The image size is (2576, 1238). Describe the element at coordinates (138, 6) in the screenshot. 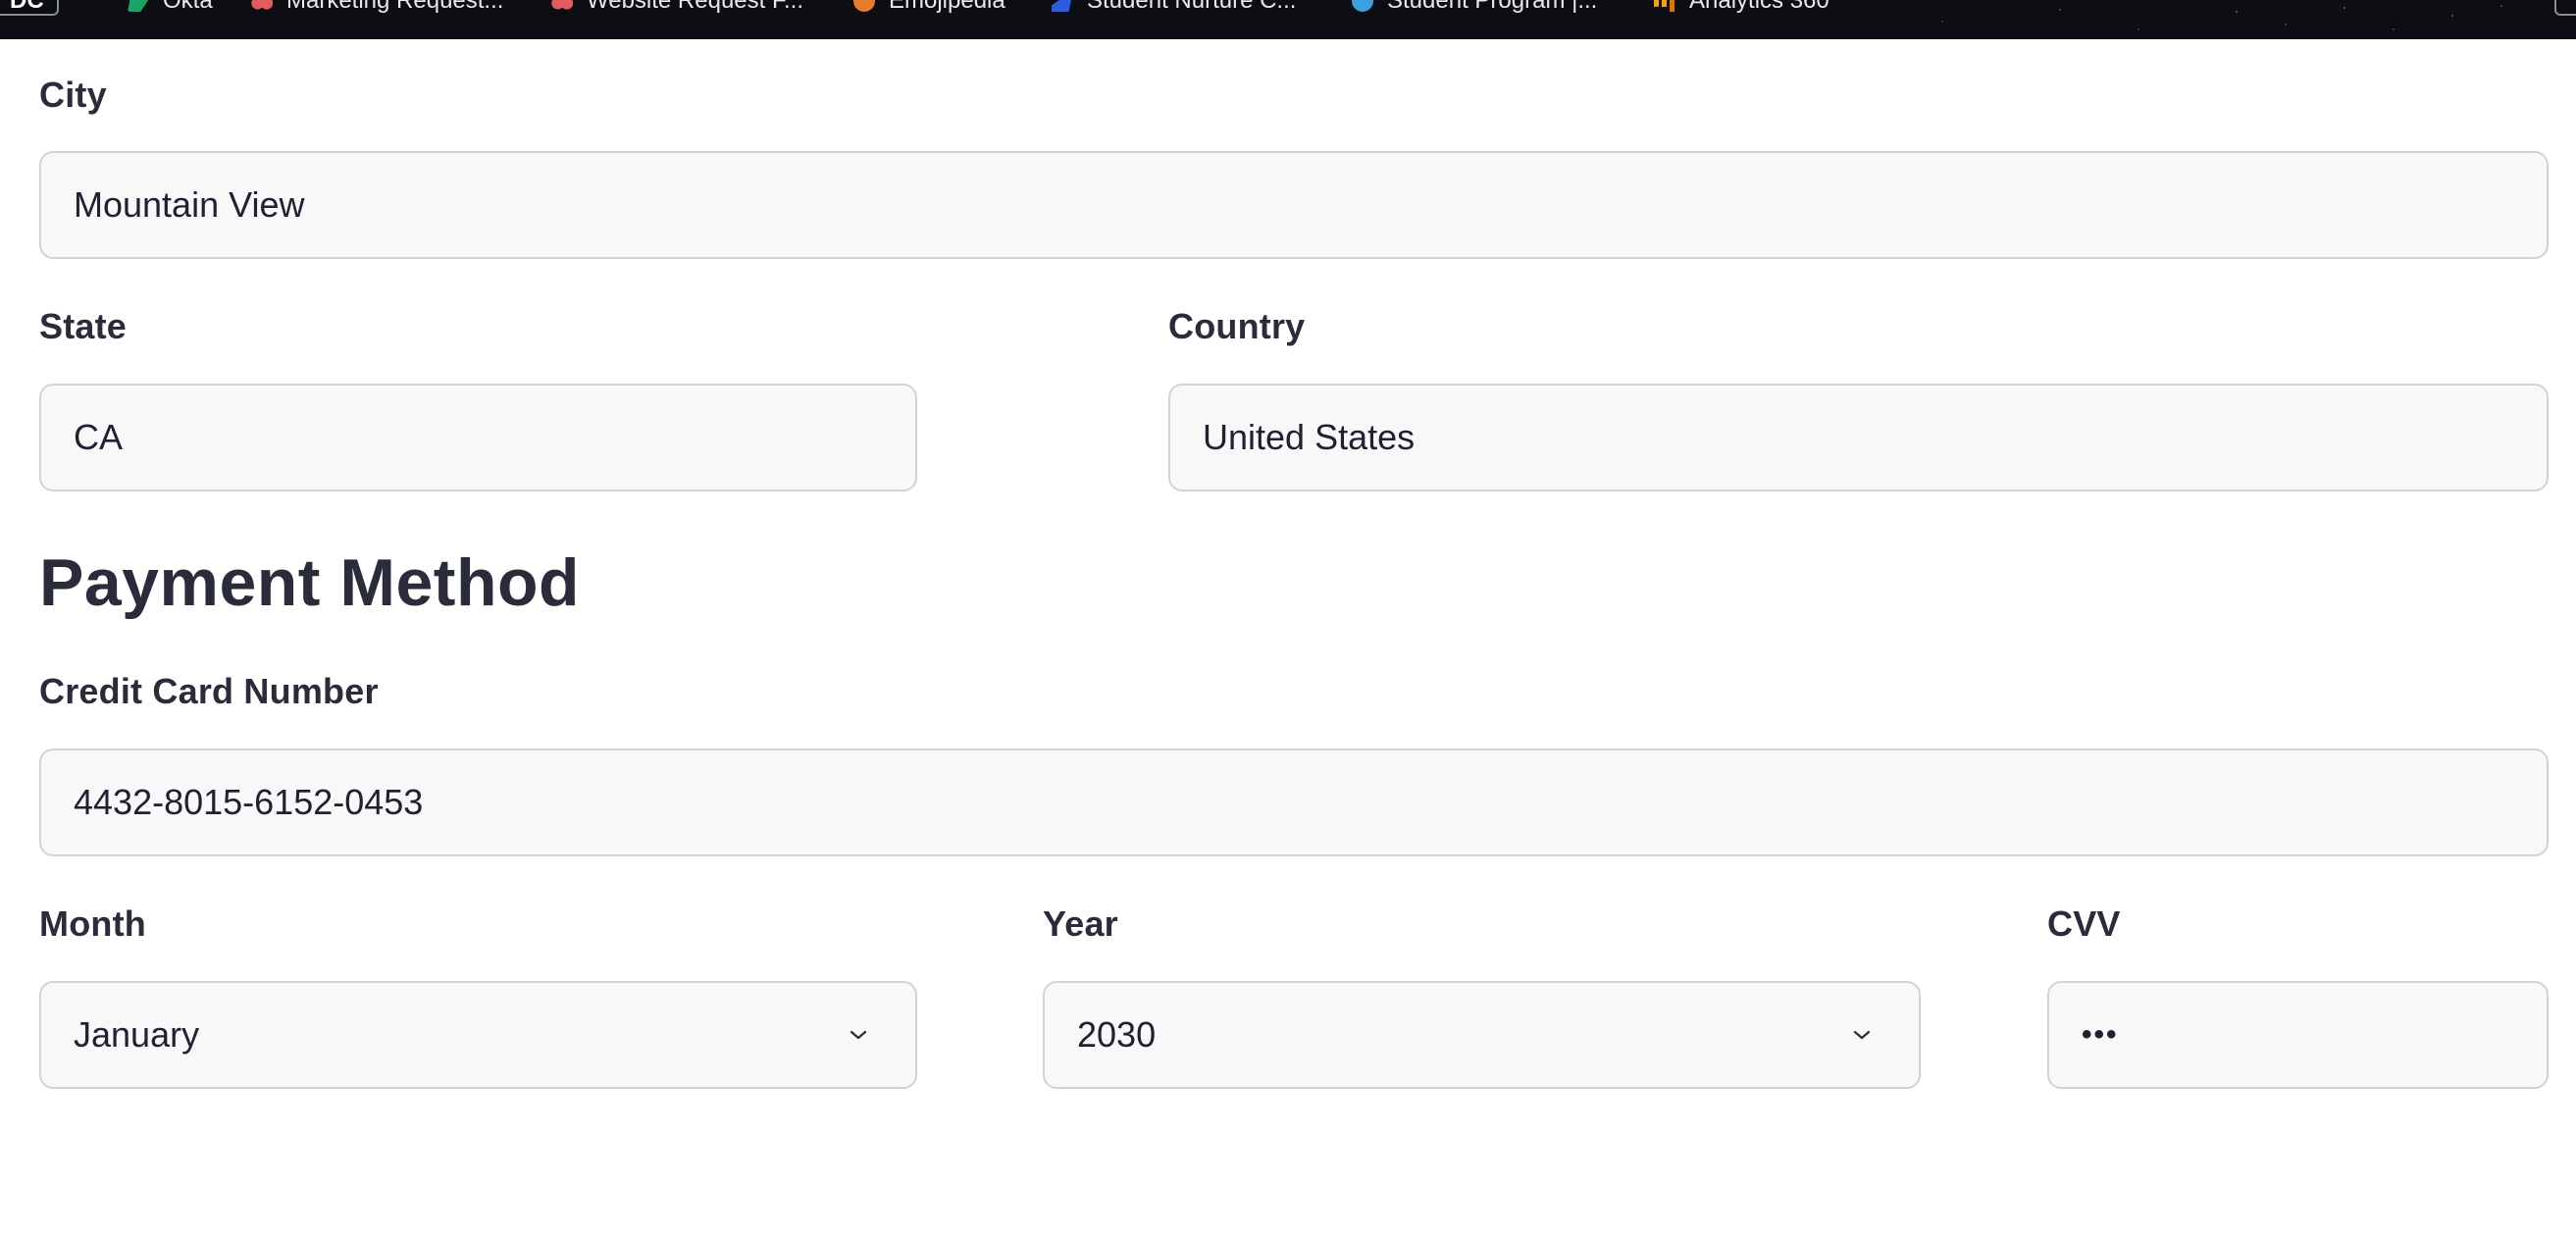

I see `okta-icon` at that location.